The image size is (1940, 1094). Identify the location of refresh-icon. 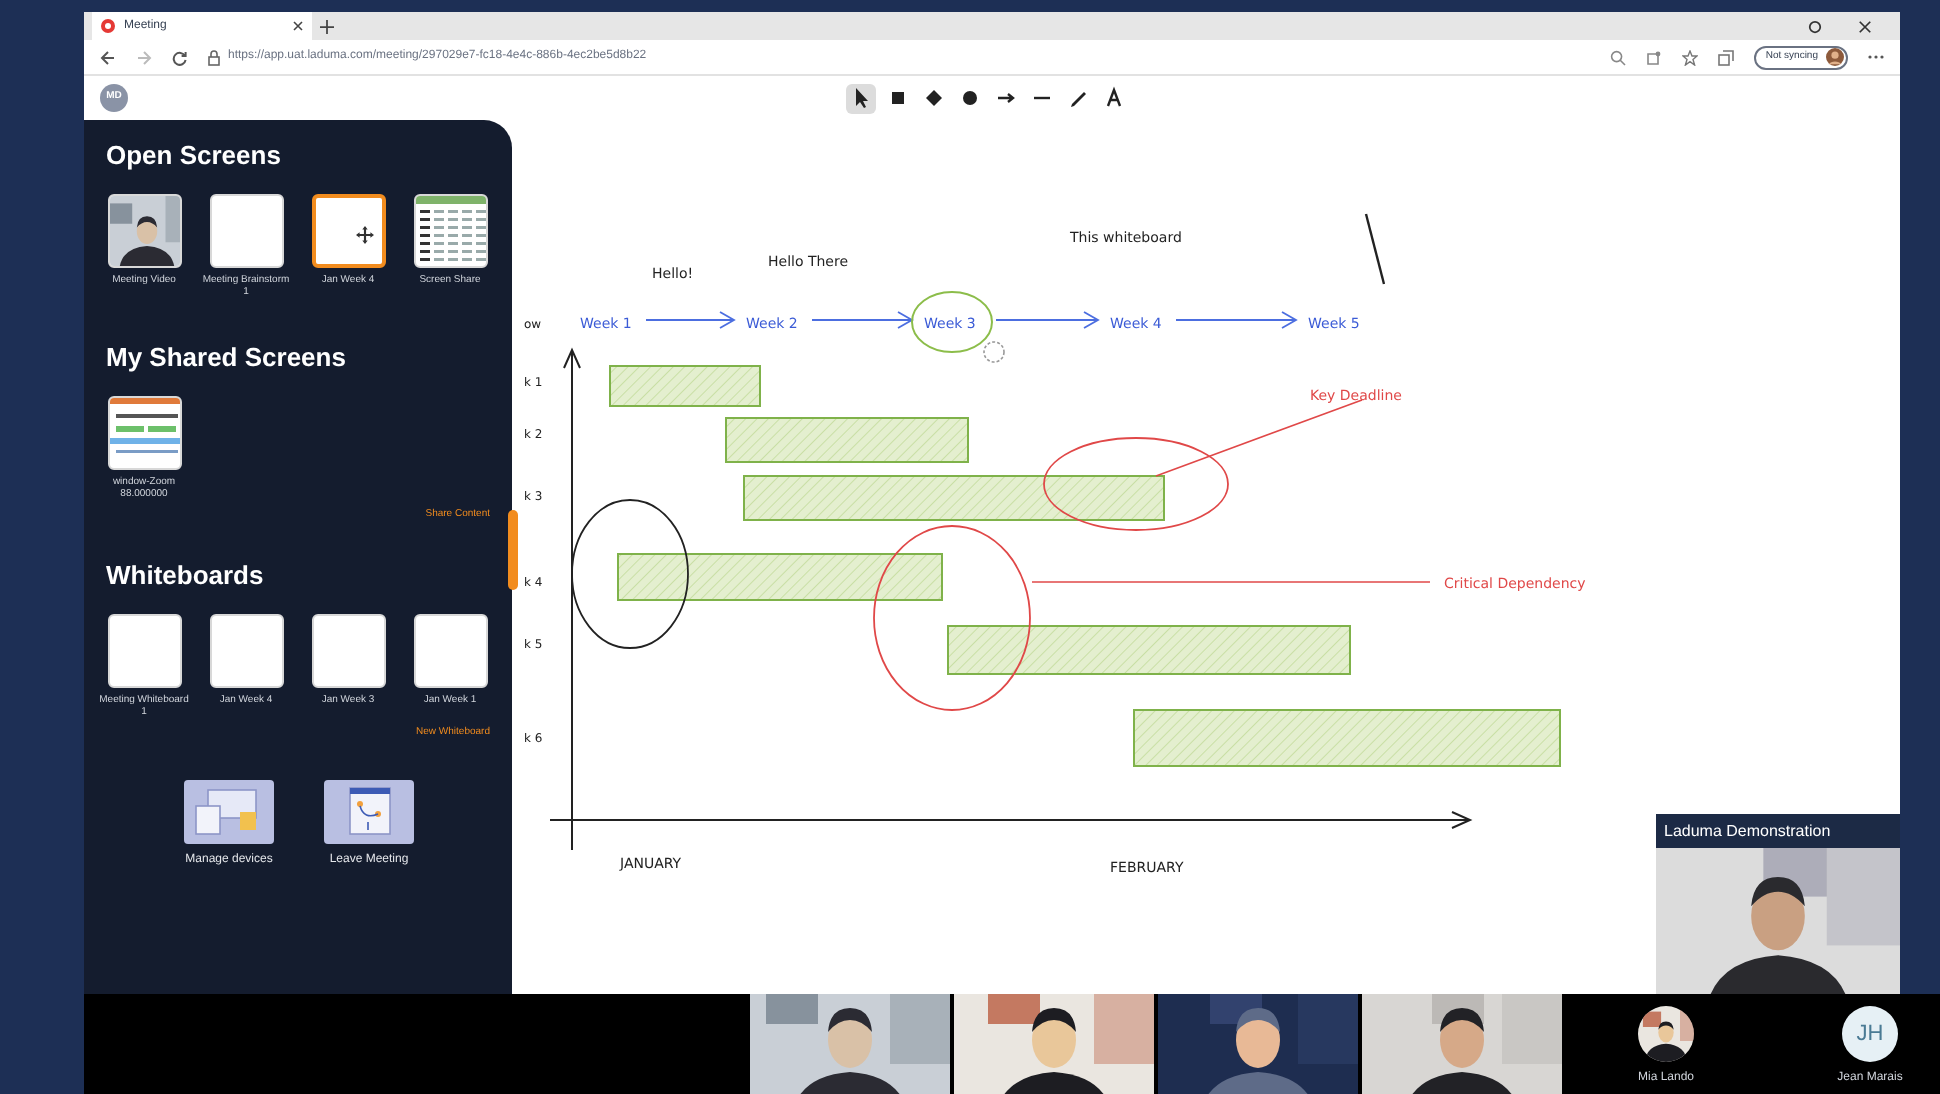
(180, 57).